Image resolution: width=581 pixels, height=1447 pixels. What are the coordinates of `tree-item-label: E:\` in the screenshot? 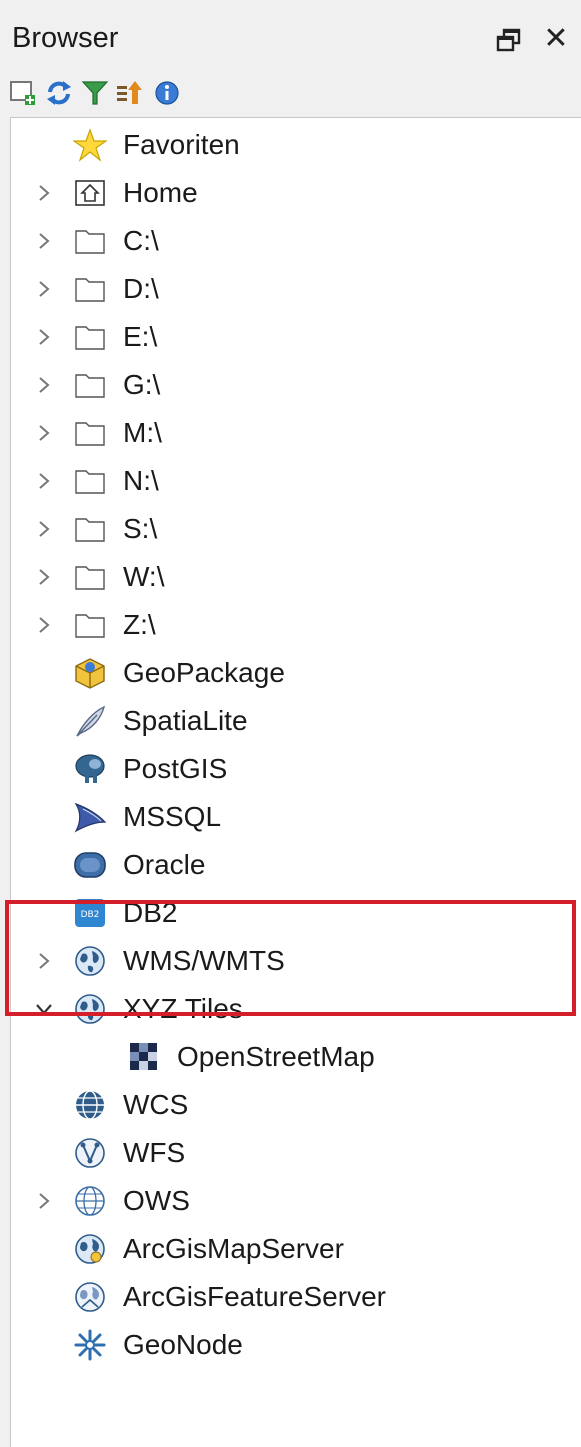 It's located at (140, 336).